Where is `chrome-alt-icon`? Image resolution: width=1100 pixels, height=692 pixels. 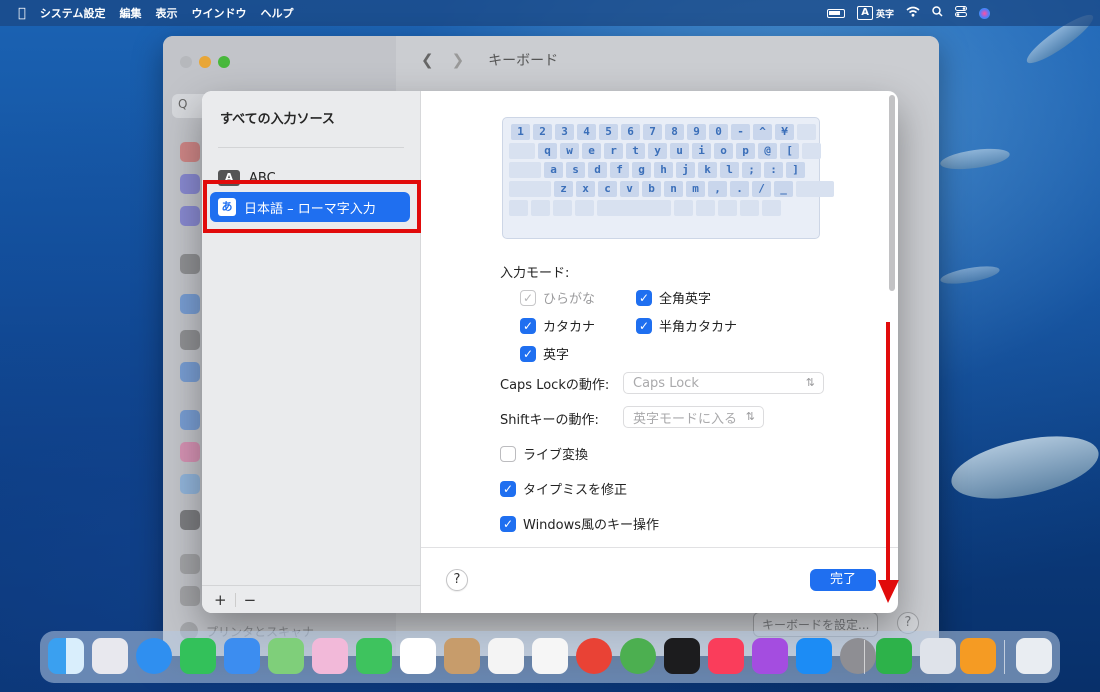 chrome-alt-icon is located at coordinates (638, 656).